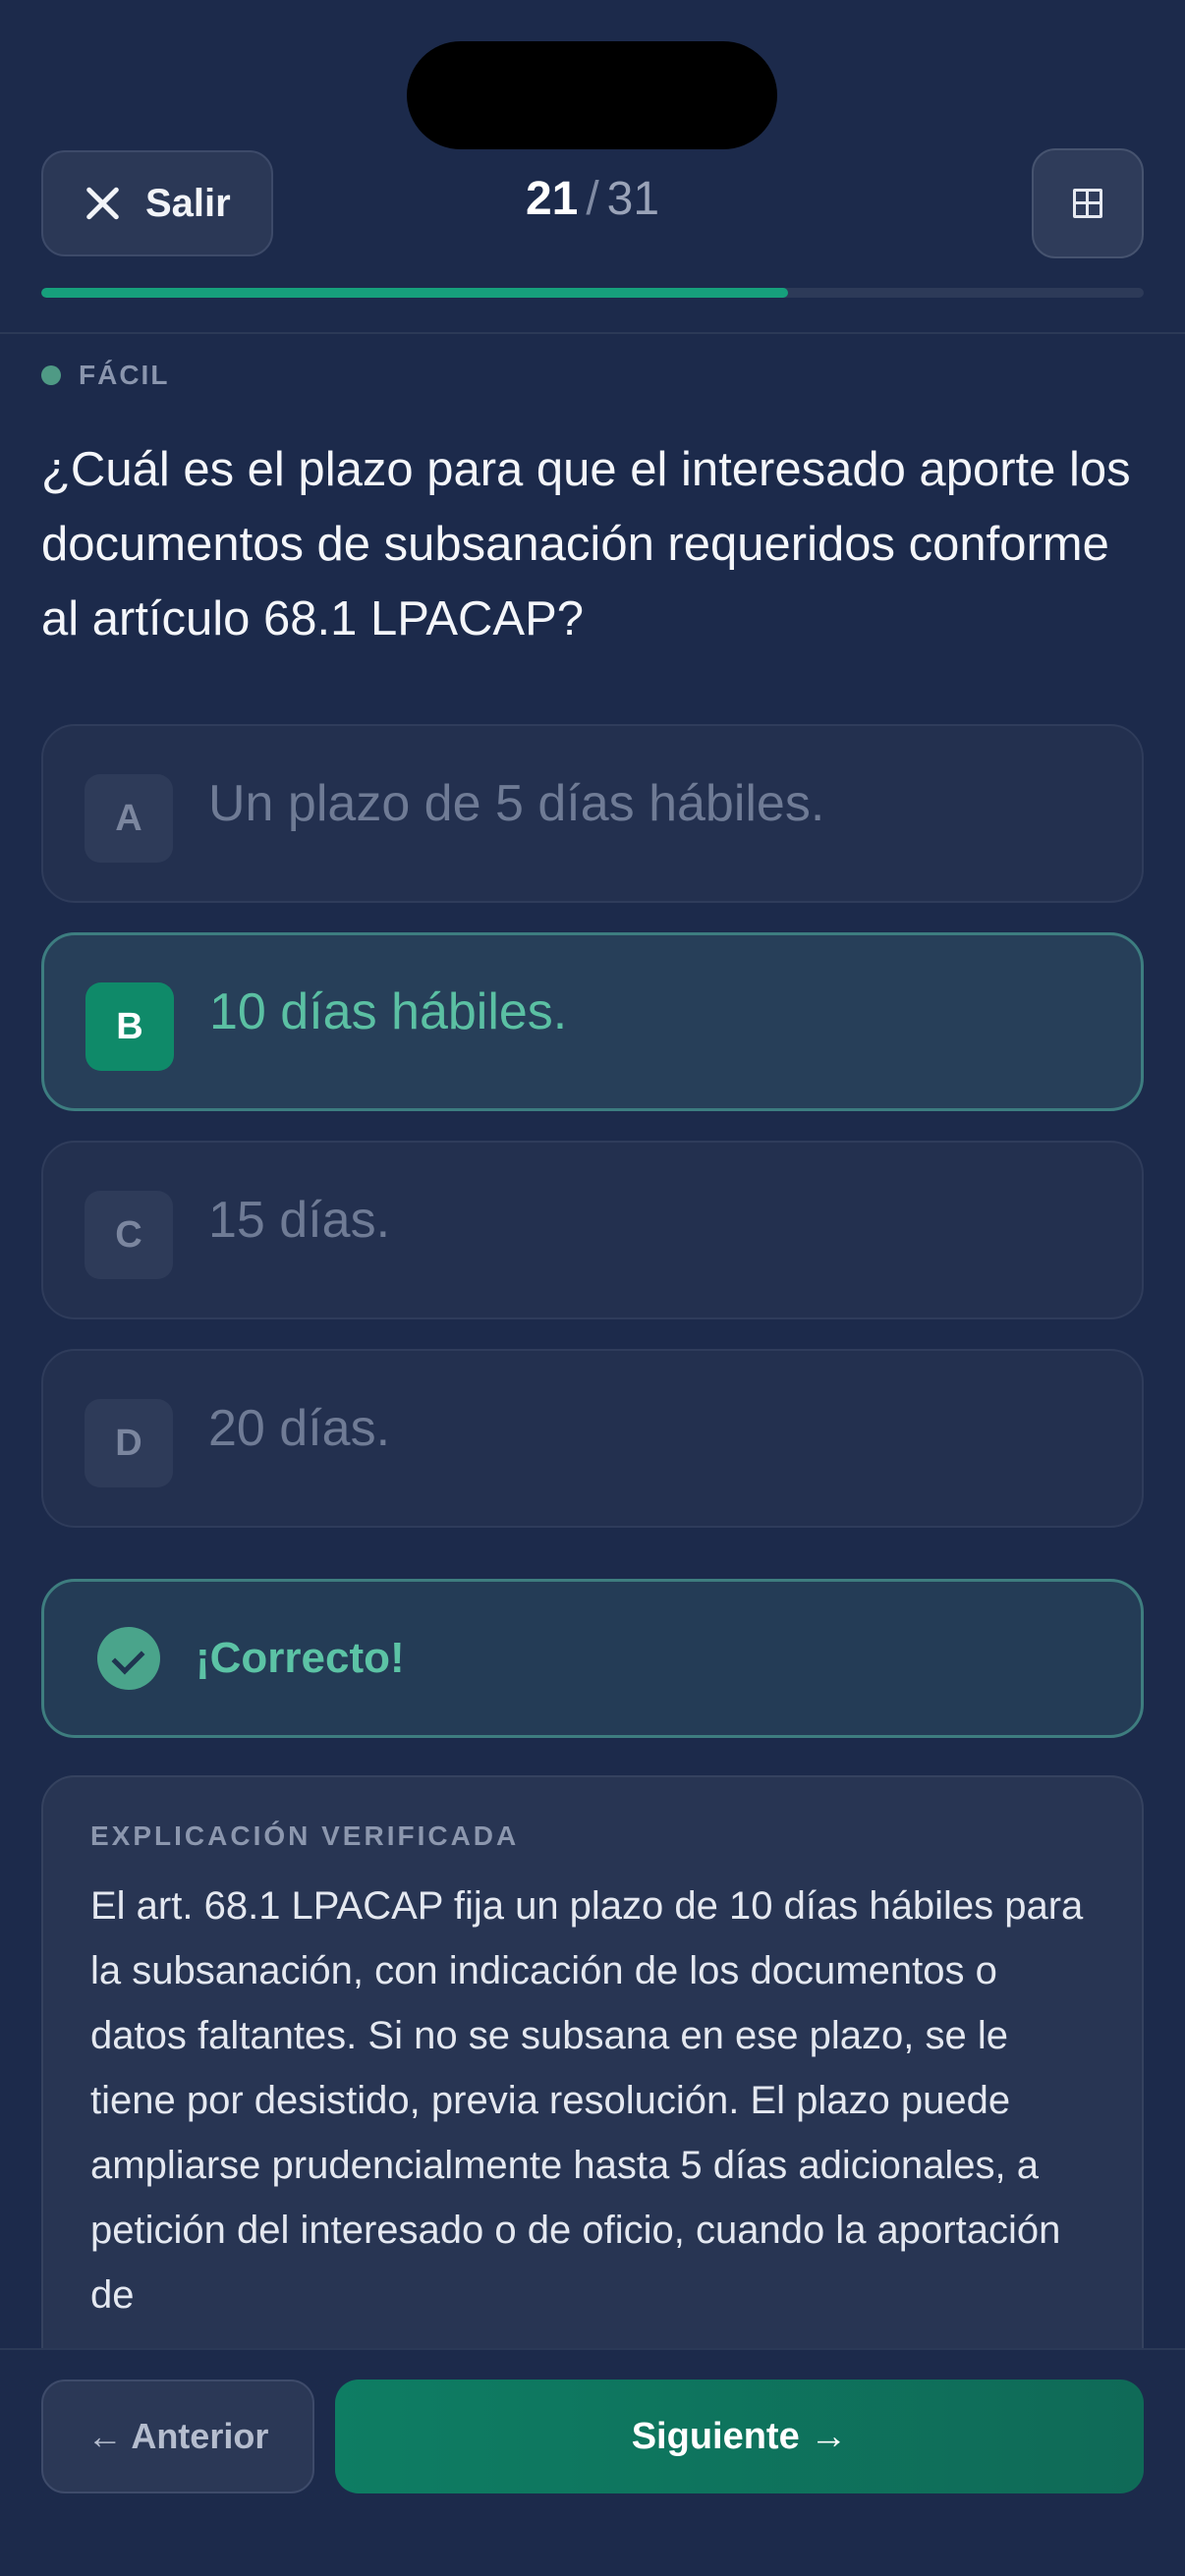  Describe the element at coordinates (129, 1658) in the screenshot. I see `check-icon` at that location.